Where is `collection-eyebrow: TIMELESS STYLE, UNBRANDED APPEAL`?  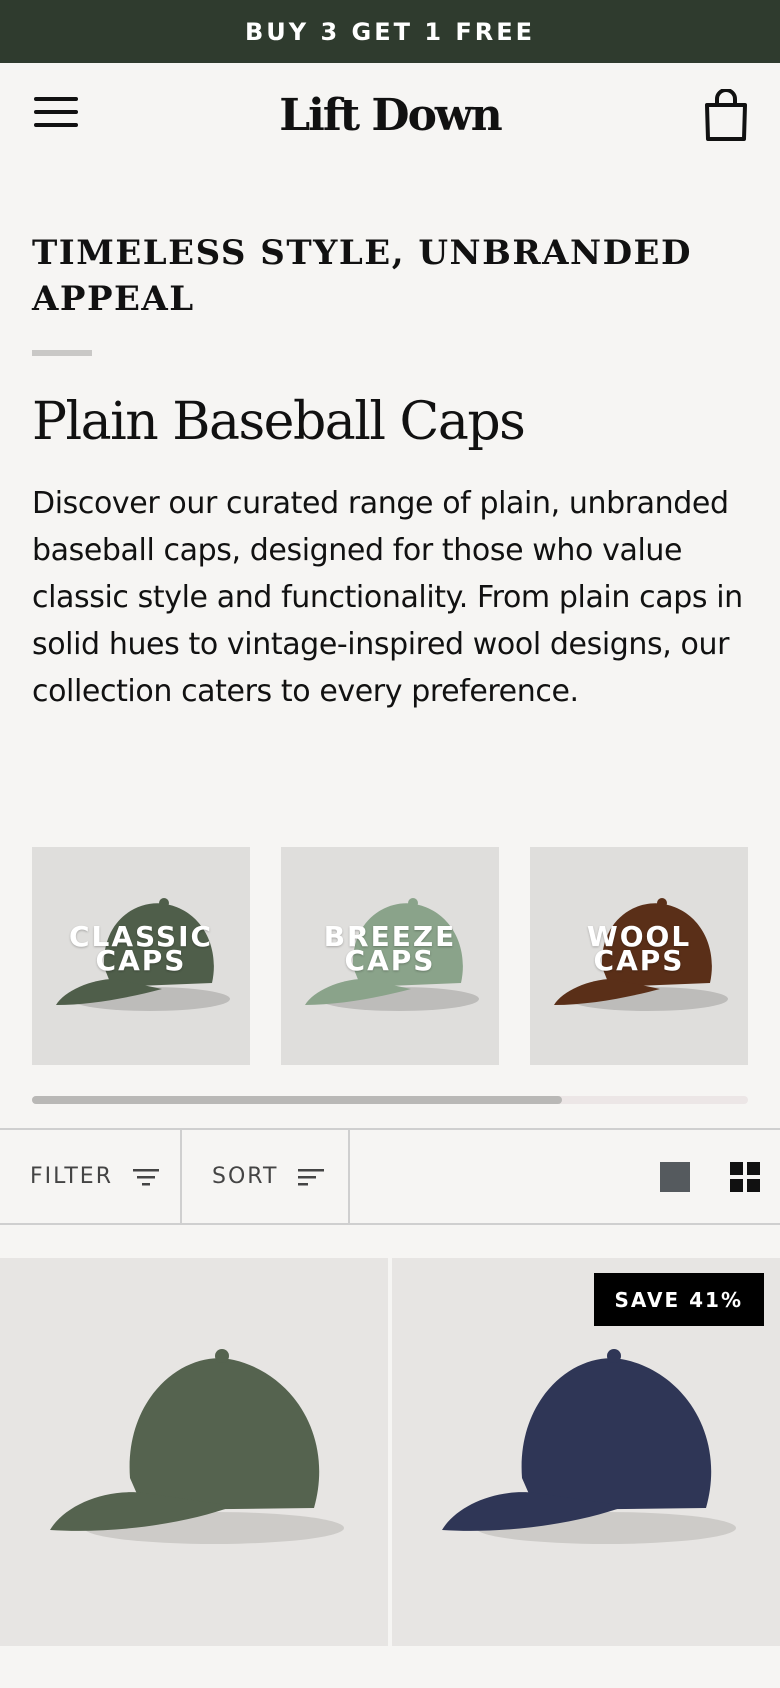 collection-eyebrow: TIMELESS STYLE, UNBRANDED APPEAL is located at coordinates (362, 276).